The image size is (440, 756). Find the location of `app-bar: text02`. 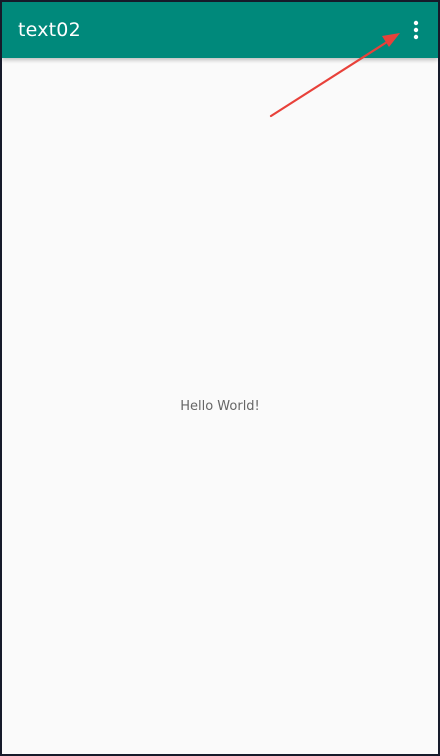

app-bar: text02 is located at coordinates (220, 30).